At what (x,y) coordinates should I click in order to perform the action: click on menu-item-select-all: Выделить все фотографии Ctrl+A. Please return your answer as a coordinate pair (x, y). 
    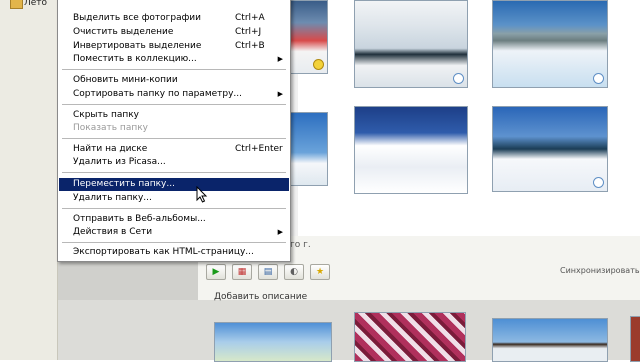
    Looking at the image, I should click on (174, 18).